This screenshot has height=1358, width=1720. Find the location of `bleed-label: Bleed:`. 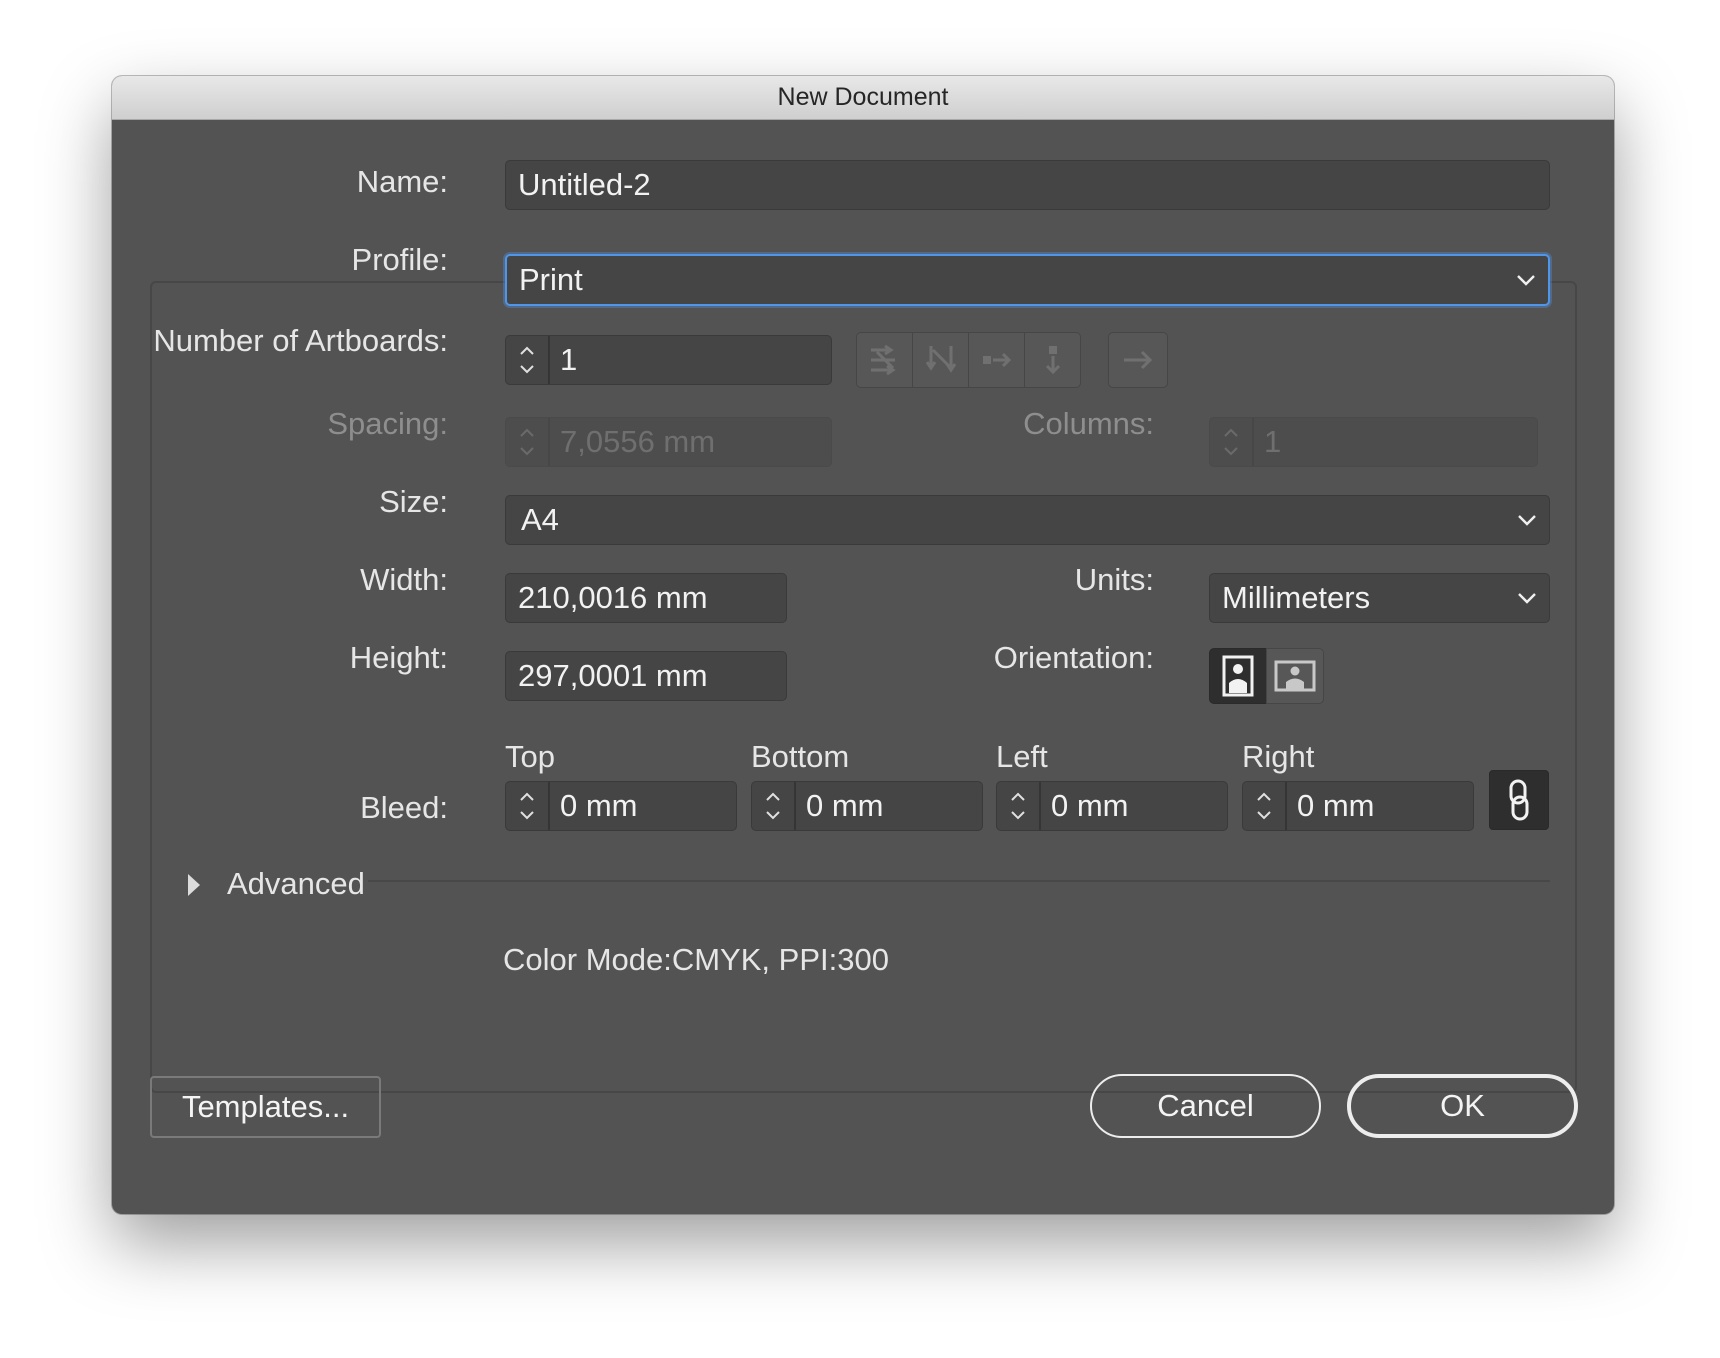

bleed-label: Bleed: is located at coordinates (404, 807).